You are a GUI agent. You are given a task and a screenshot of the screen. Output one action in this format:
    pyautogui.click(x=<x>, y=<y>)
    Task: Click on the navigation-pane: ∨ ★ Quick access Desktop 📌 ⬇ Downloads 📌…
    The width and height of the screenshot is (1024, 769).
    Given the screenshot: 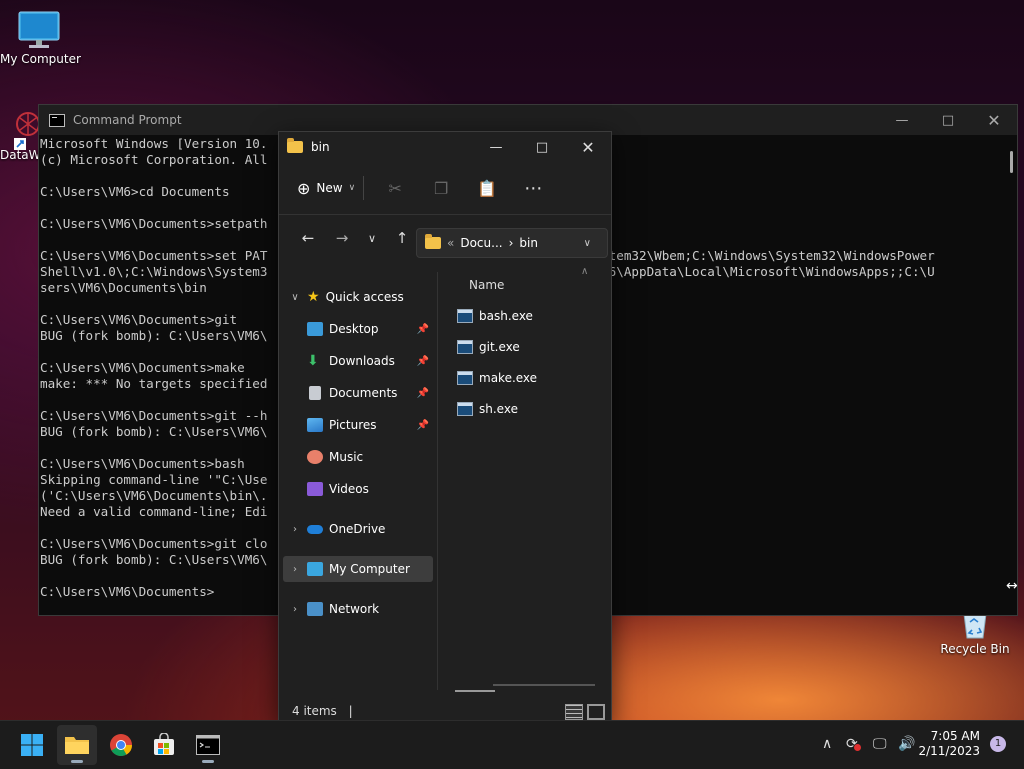 What is the action you would take?
    pyautogui.click(x=358, y=481)
    